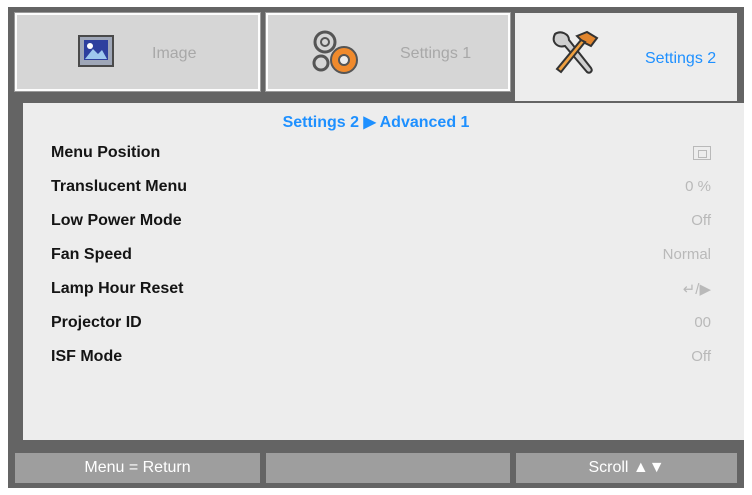 This screenshot has width=752, height=495. Describe the element at coordinates (96, 51) in the screenshot. I see `image-icon` at that location.